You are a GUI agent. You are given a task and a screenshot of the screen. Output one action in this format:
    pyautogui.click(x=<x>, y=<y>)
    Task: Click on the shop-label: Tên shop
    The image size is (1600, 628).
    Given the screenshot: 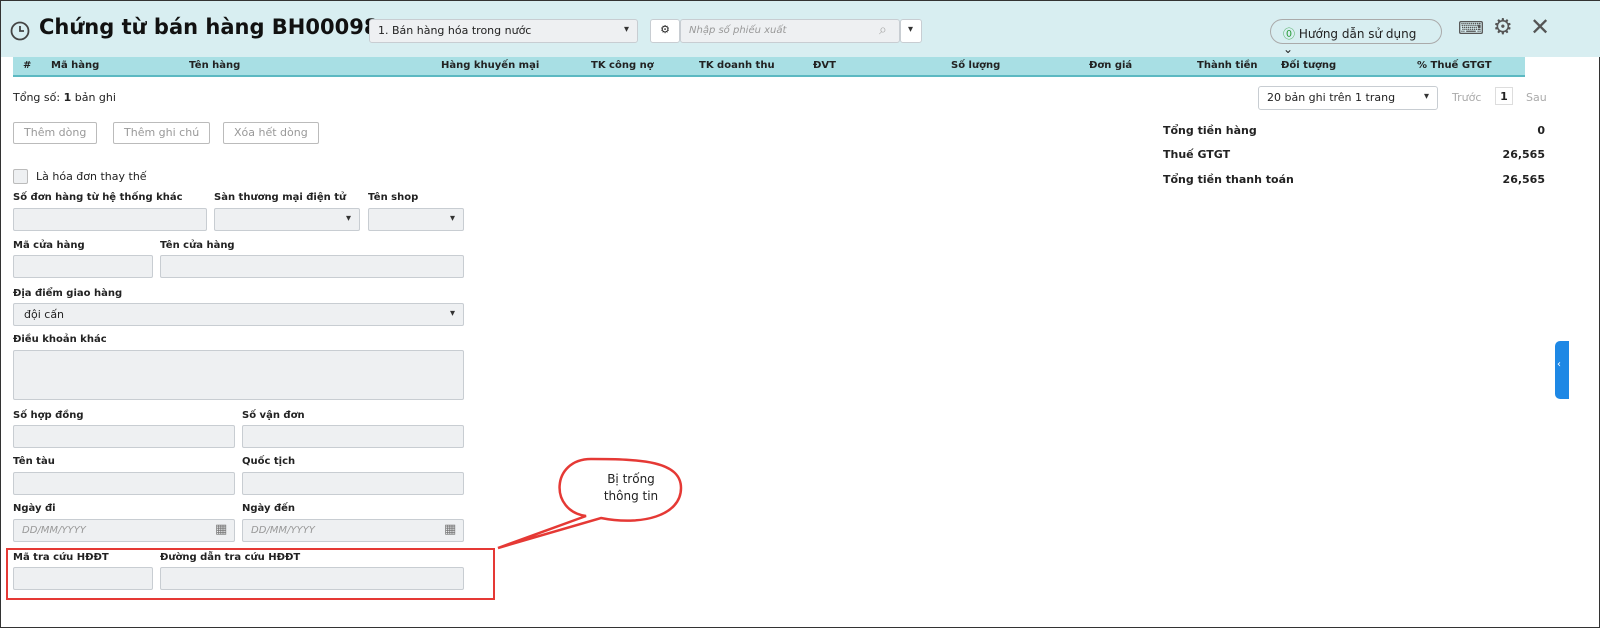 What is the action you would take?
    pyautogui.click(x=393, y=197)
    